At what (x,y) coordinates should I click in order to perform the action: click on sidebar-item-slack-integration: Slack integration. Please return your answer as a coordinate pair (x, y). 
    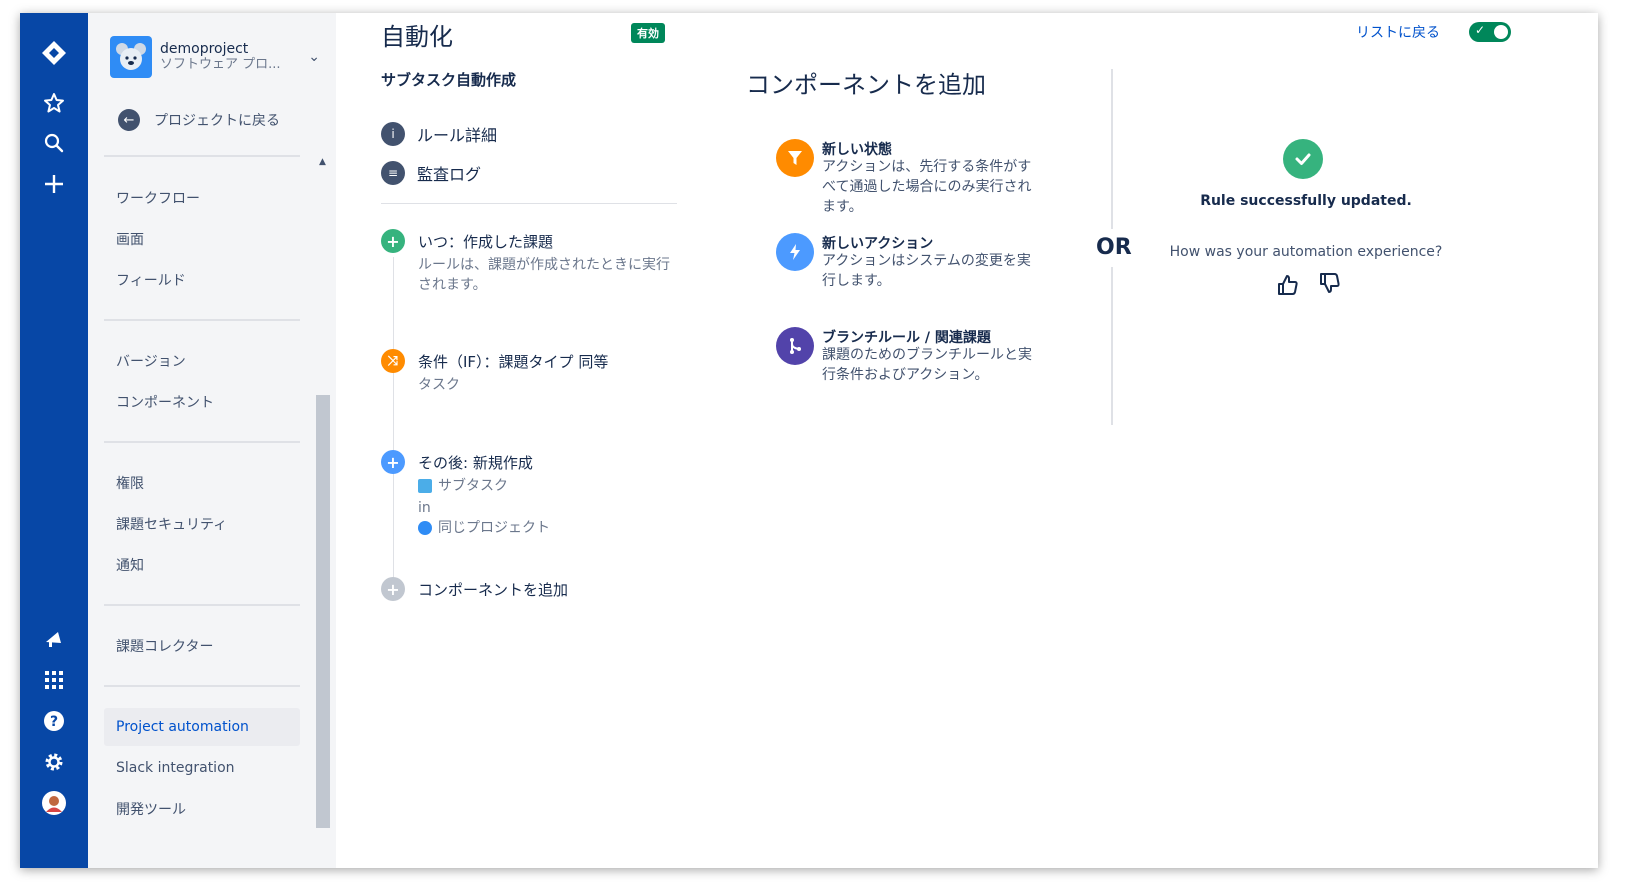
    Looking at the image, I should click on (202, 768).